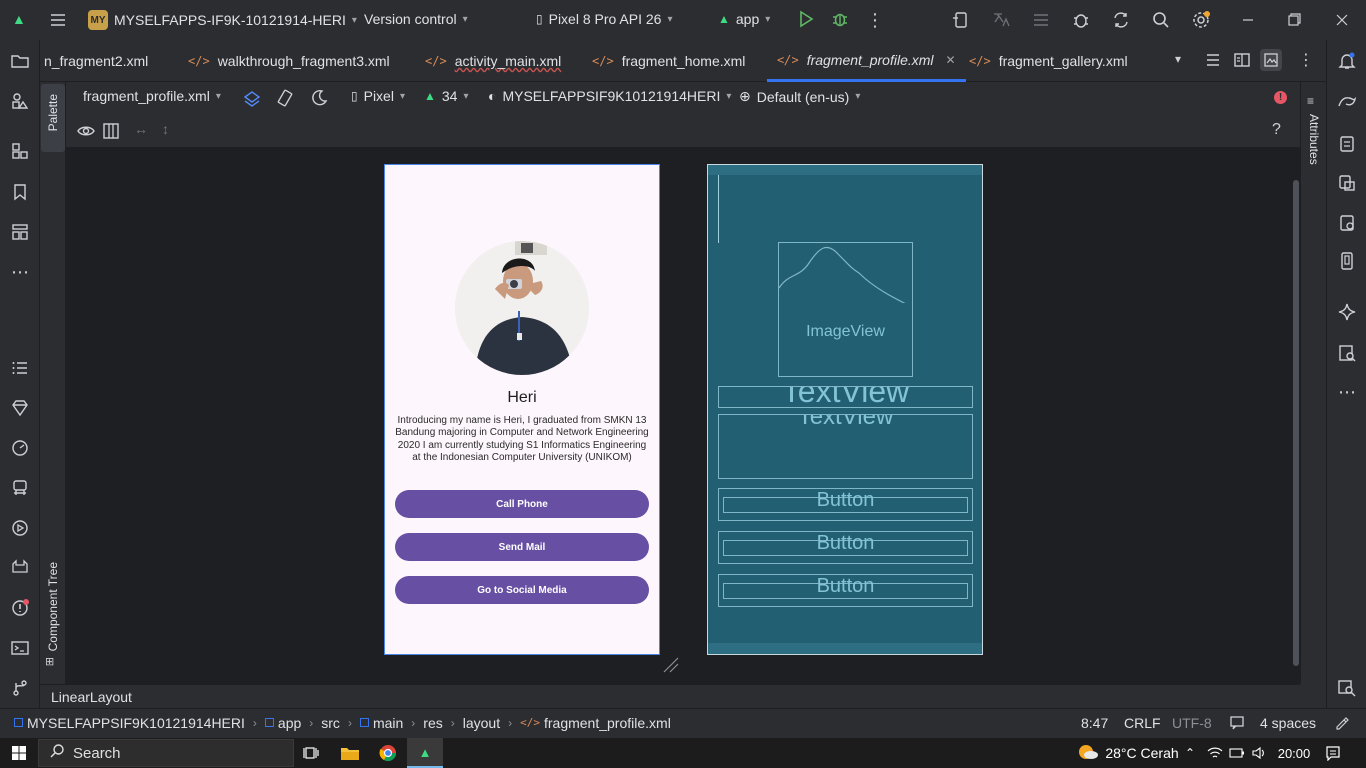 Image resolution: width=1366 pixels, height=768 pixels. I want to click on logcat-icon, so click(20, 568).